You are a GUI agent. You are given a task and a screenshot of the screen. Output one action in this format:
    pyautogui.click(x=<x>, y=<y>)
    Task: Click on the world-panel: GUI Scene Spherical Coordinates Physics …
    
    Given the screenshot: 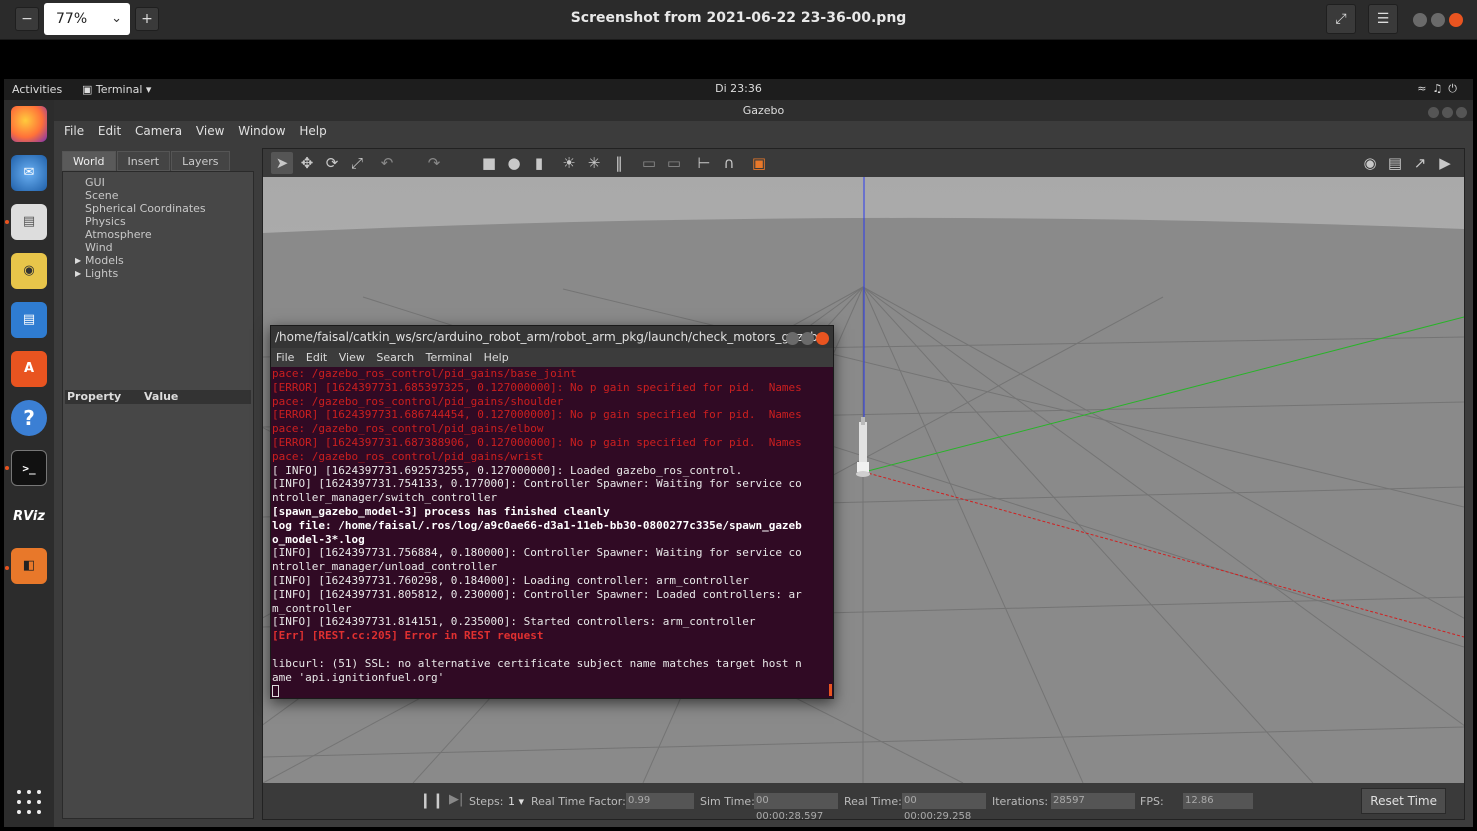 What is the action you would take?
    pyautogui.click(x=158, y=495)
    